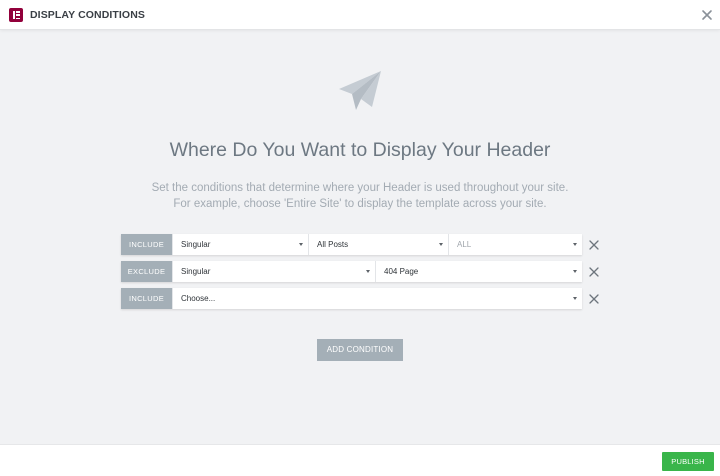  I want to click on add-condition-button: ADD CONDITION, so click(360, 350).